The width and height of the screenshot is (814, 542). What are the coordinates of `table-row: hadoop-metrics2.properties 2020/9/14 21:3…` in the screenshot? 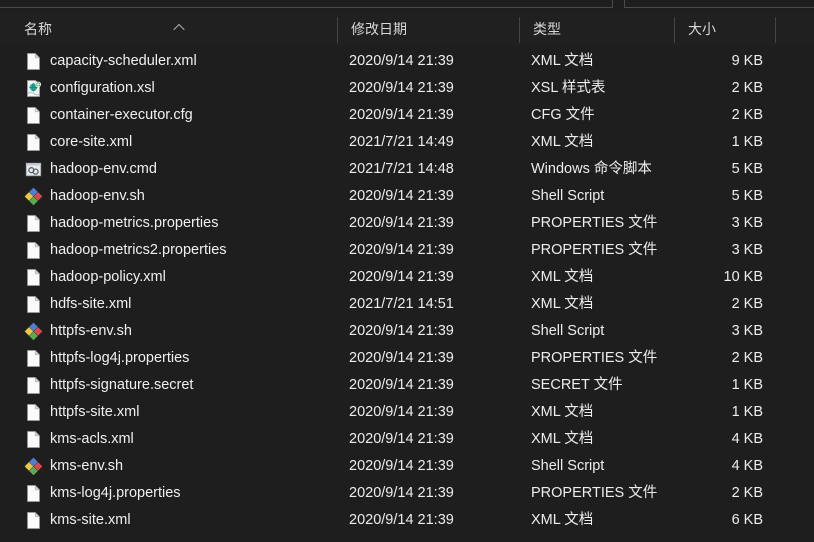 It's located at (407, 250).